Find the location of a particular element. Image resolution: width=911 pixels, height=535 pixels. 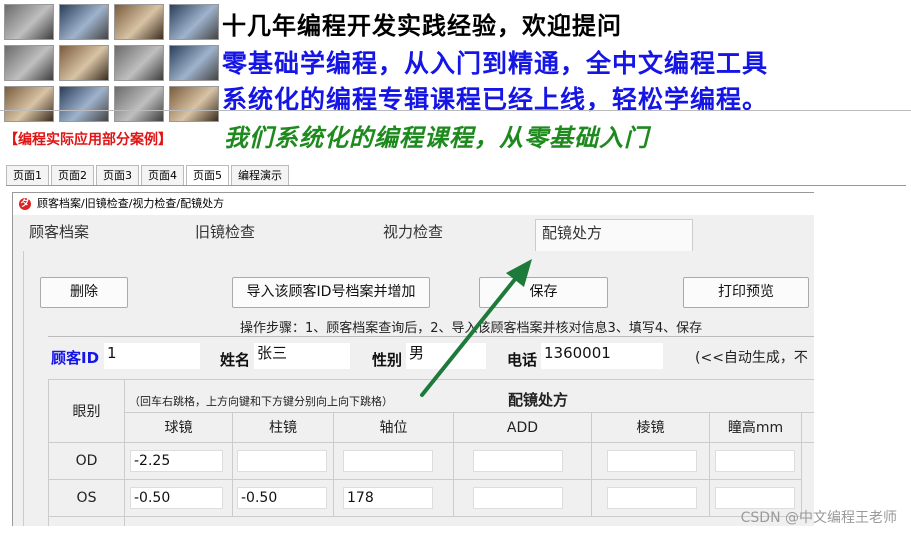

auto-generate-note: (<<自动生成，不 is located at coordinates (751, 358).